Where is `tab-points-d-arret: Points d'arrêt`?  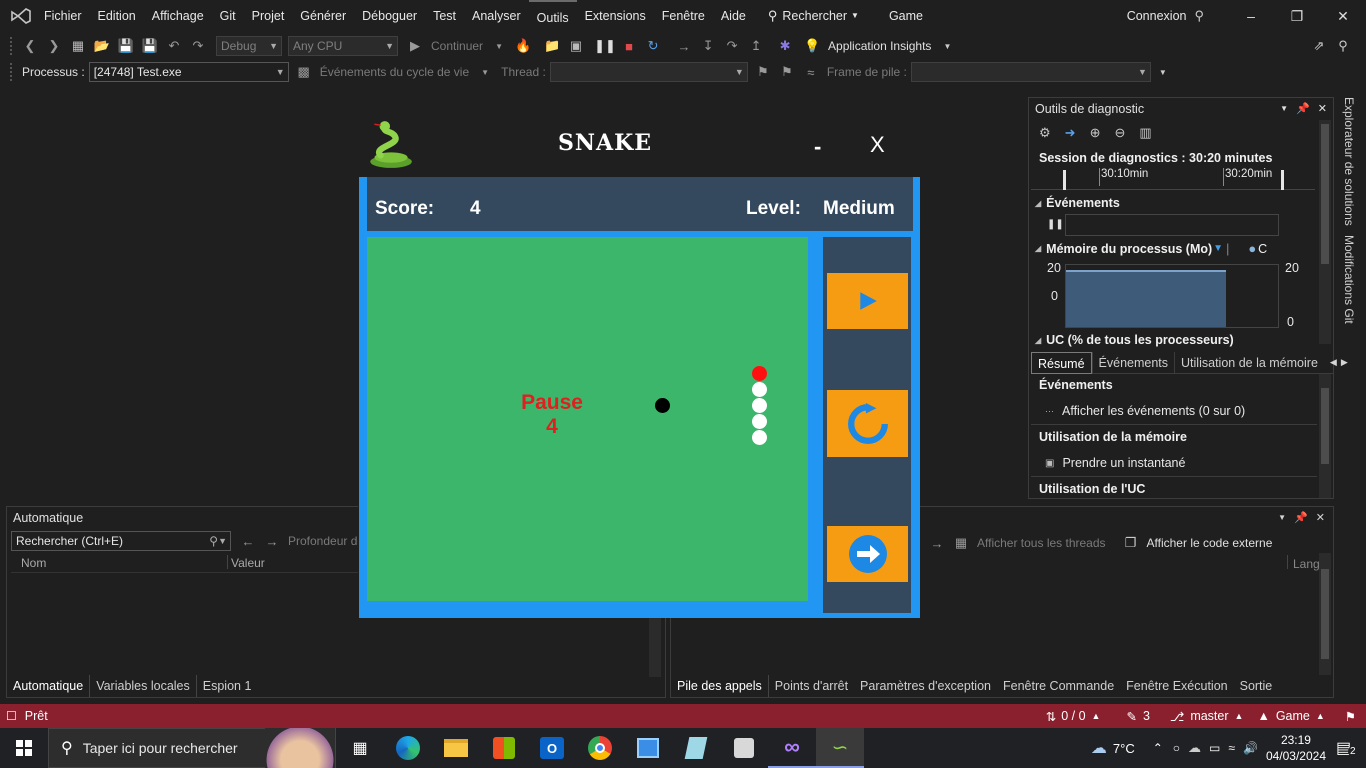 tab-points-d-arret: Points d'arrêt is located at coordinates (810, 686).